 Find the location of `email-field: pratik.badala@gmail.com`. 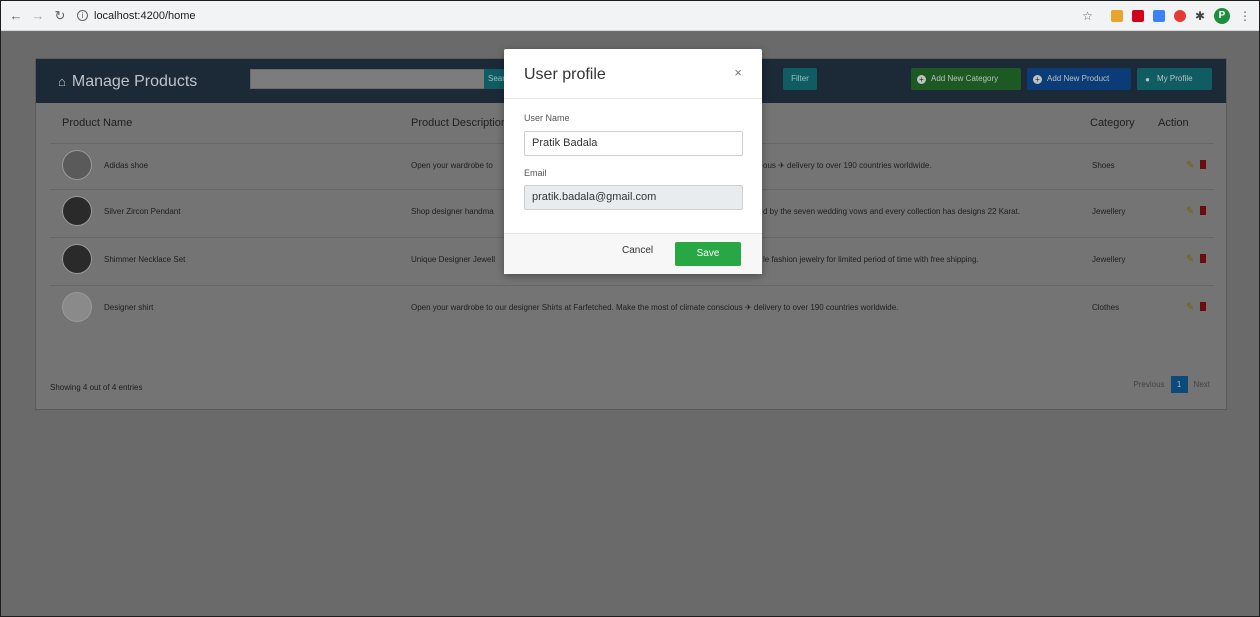

email-field: pratik.badala@gmail.com is located at coordinates (633, 197).